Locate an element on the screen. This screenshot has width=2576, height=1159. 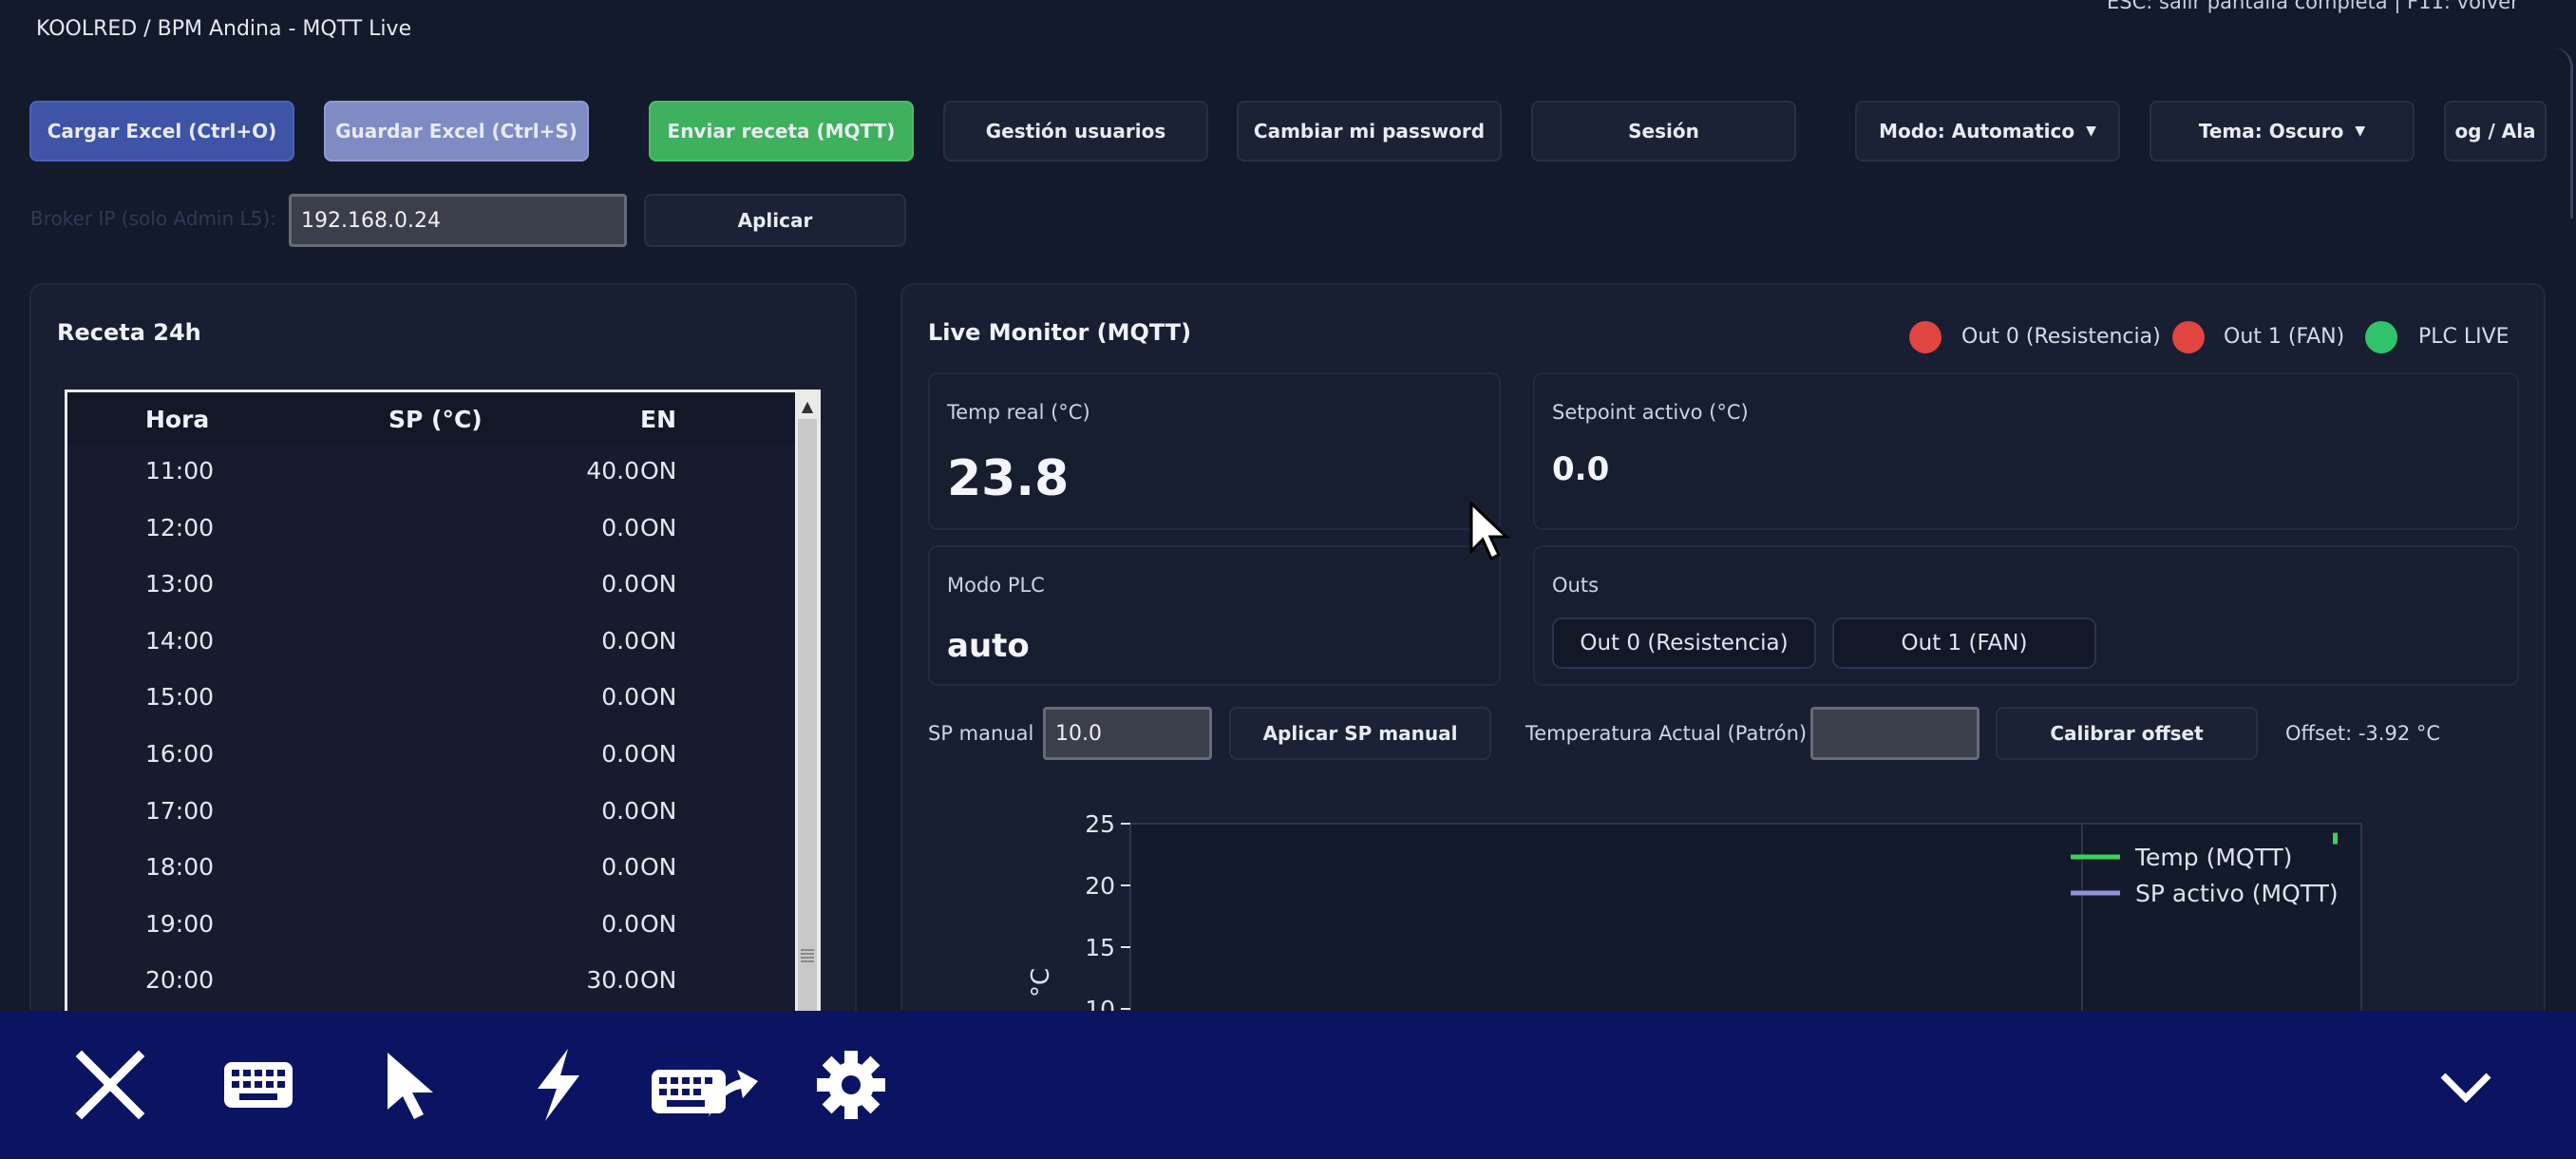
scroll-grip-icon is located at coordinates (807, 956).